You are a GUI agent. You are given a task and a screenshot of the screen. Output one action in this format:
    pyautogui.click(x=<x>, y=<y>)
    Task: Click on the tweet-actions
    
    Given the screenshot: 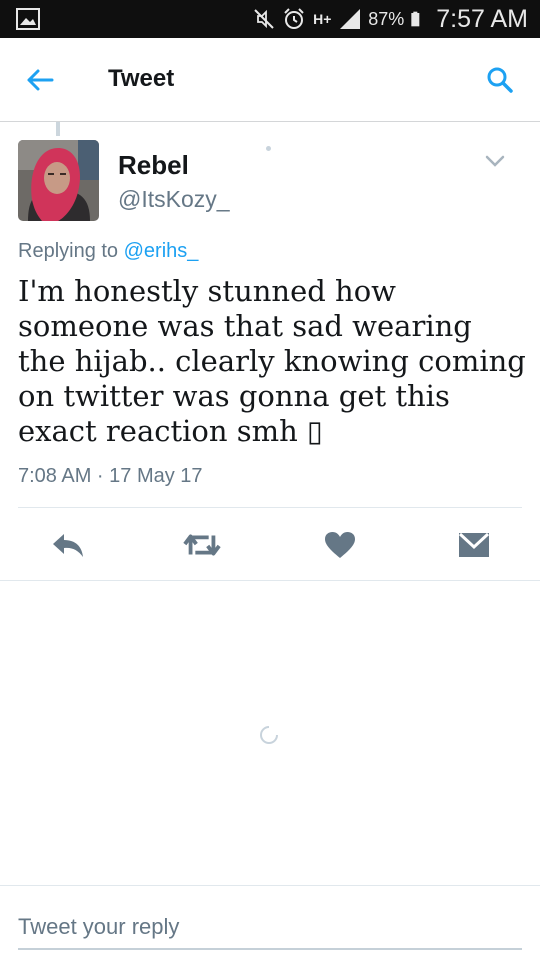 What is the action you would take?
    pyautogui.click(x=270, y=544)
    